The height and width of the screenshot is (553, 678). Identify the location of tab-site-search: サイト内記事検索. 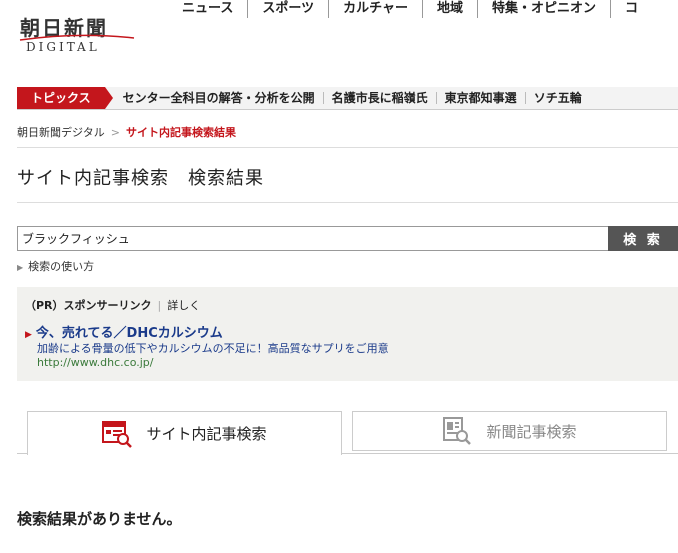
(184, 433).